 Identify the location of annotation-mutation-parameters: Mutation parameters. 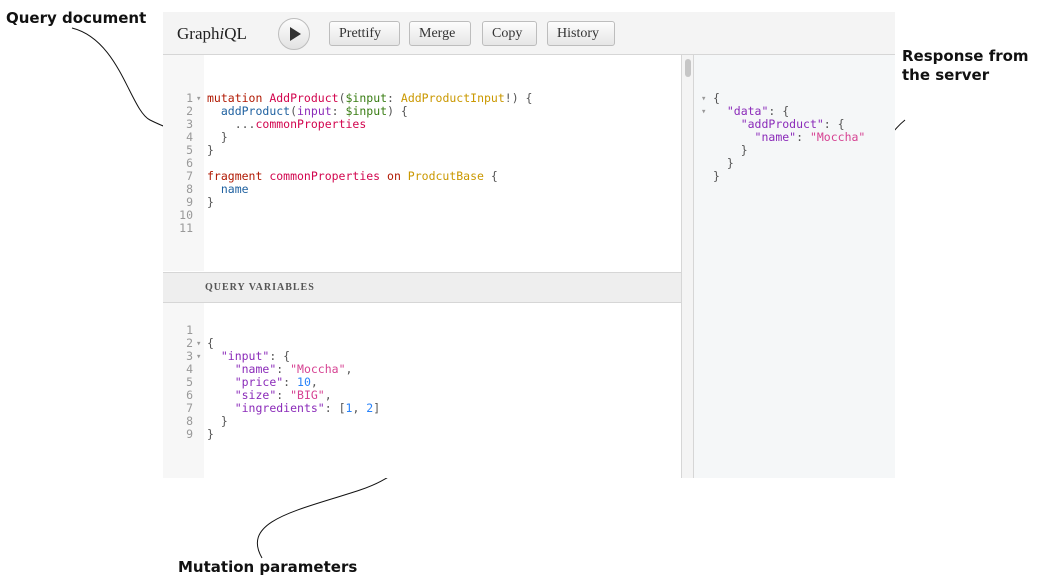
(268, 567).